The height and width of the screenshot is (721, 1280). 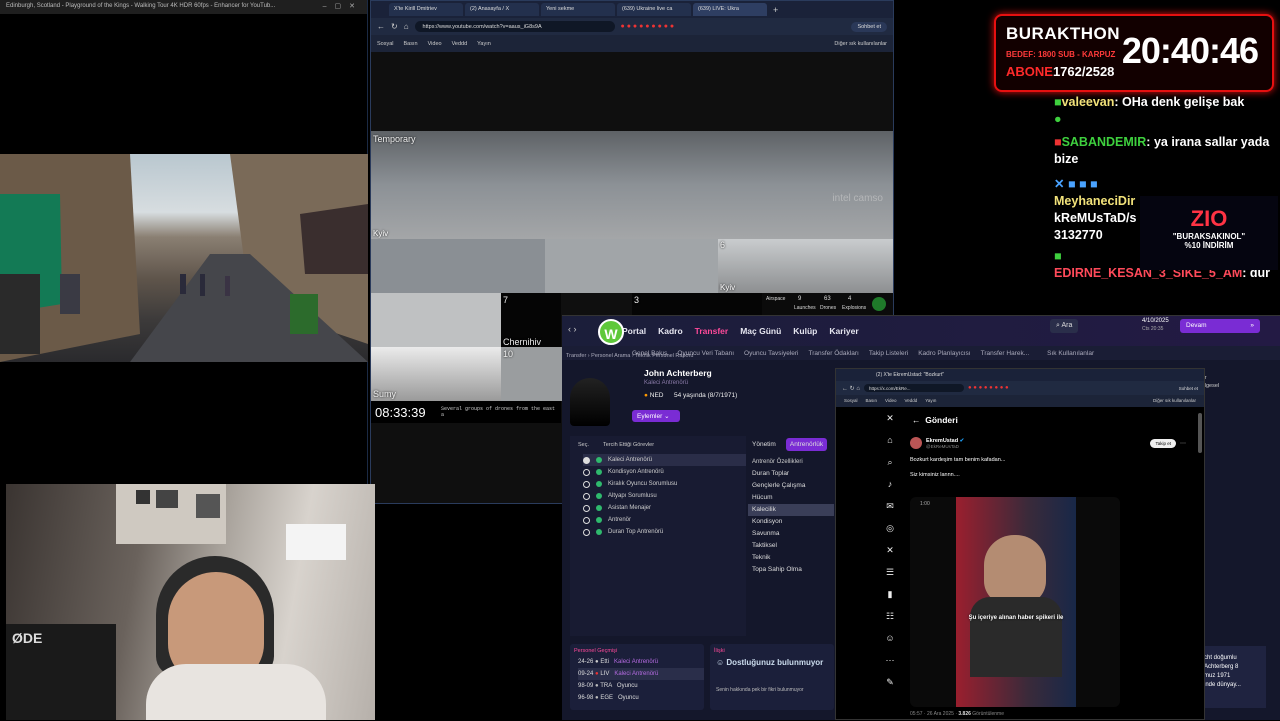 I want to click on video-time: 1:00, so click(x=925, y=504).